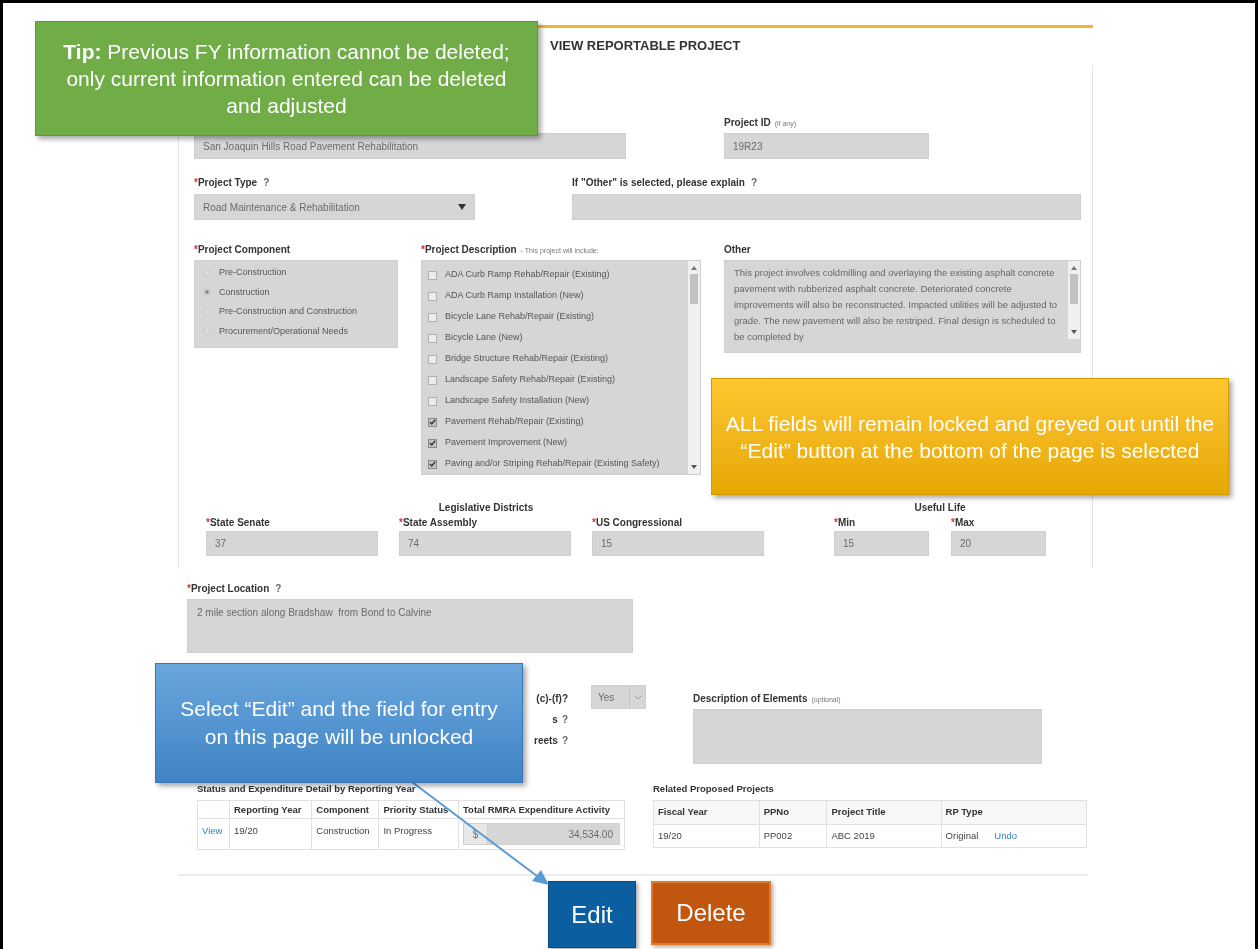 The width and height of the screenshot is (1258, 949). Describe the element at coordinates (747, 123) in the screenshot. I see `field-label: Project ID` at that location.